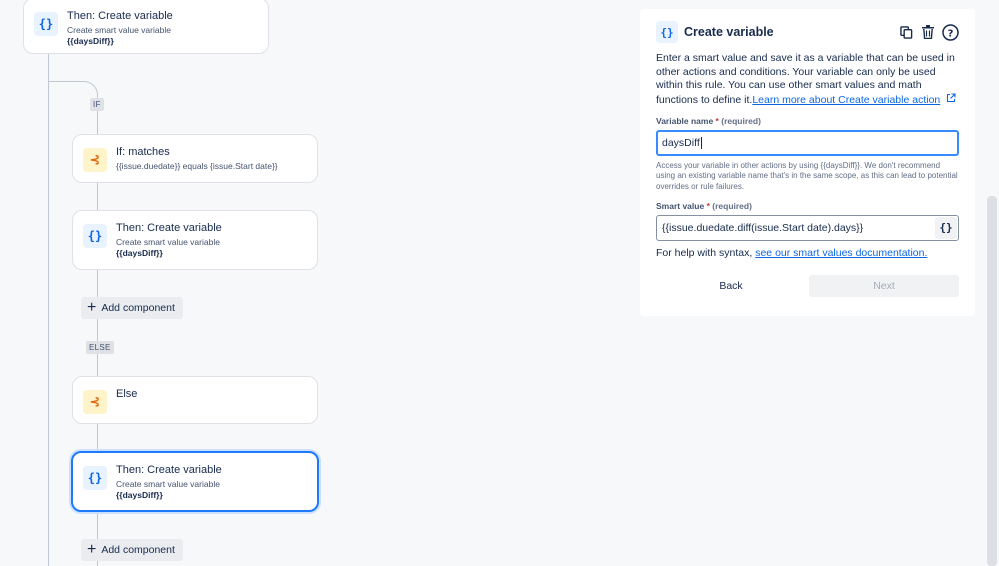 The height and width of the screenshot is (566, 999). What do you see at coordinates (100, 347) in the screenshot?
I see `else-tag: ELSE` at bounding box center [100, 347].